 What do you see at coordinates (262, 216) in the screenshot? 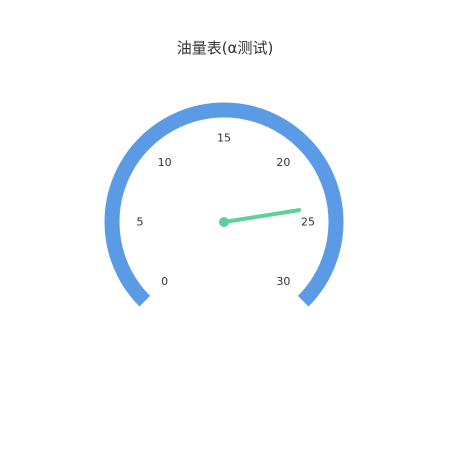
I see `gauge-pointer` at bounding box center [262, 216].